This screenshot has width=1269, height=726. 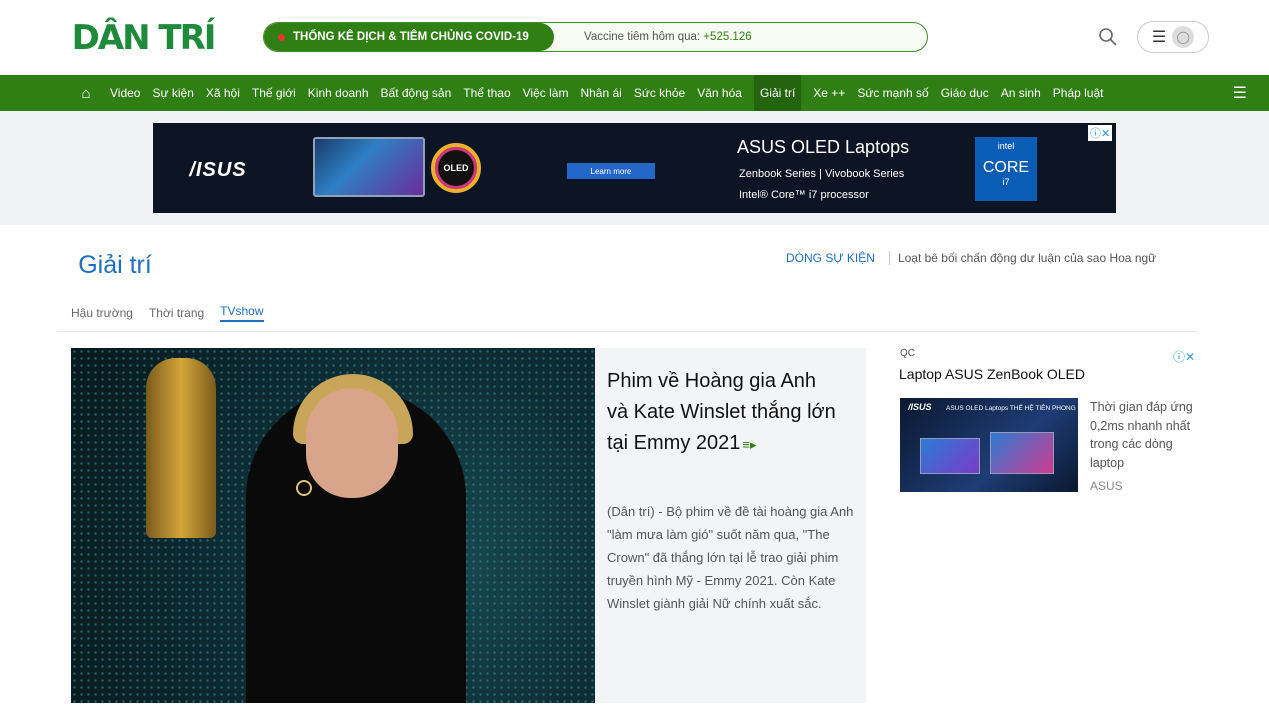 I want to click on oled-badge: OLED, so click(x=456, y=168).